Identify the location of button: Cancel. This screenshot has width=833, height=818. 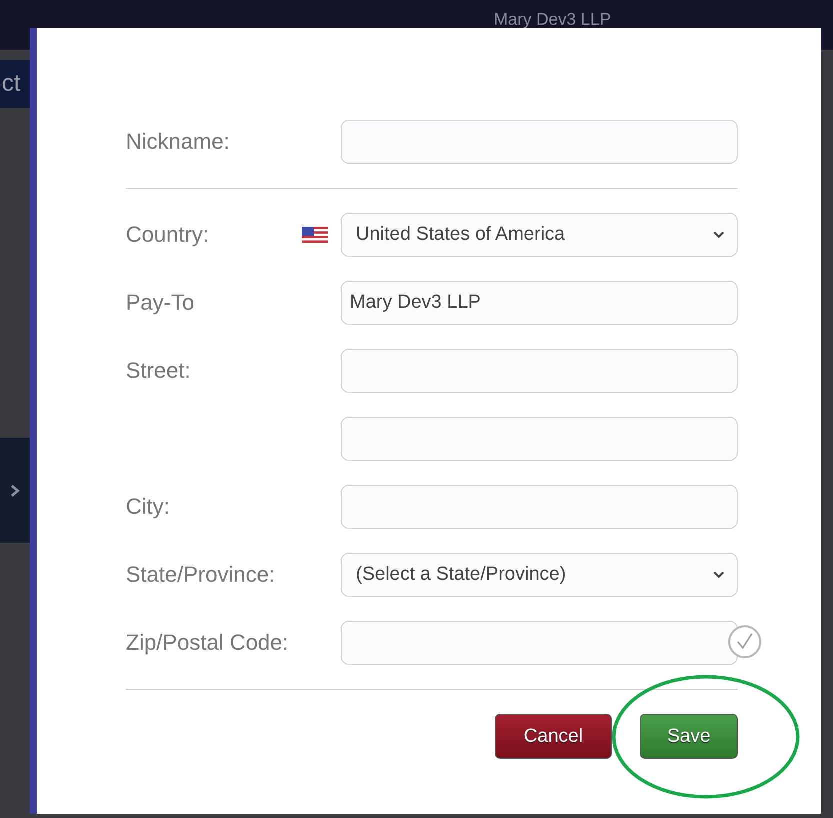
(553, 736).